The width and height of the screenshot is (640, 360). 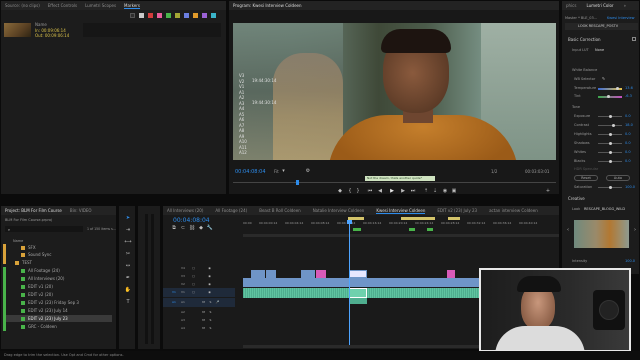 I want to click on step-back-icon: ◀, so click(x=380, y=191).